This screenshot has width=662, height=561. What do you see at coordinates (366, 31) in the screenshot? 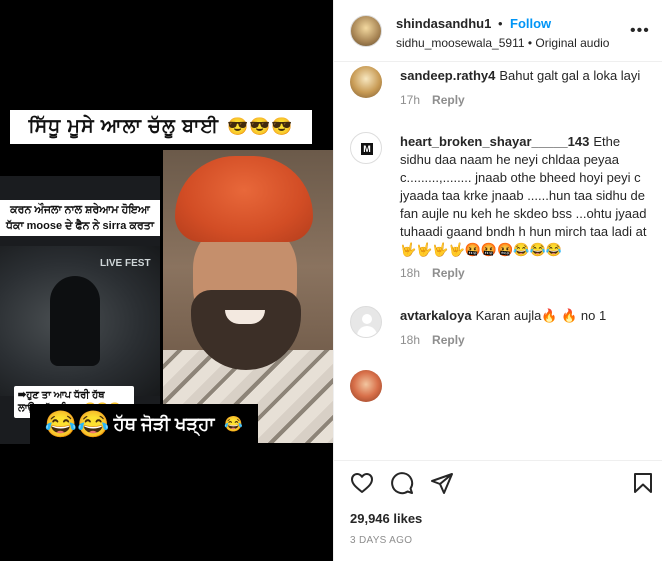
I see `author-avatar` at bounding box center [366, 31].